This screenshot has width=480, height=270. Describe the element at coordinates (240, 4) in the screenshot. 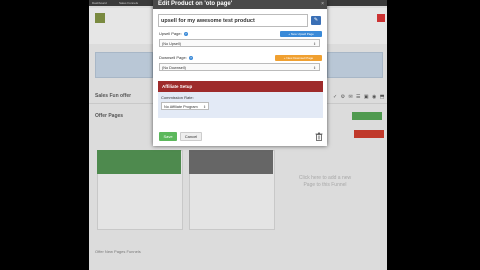

I see `modal-header: Edit Product on 'oto page' ×` at that location.